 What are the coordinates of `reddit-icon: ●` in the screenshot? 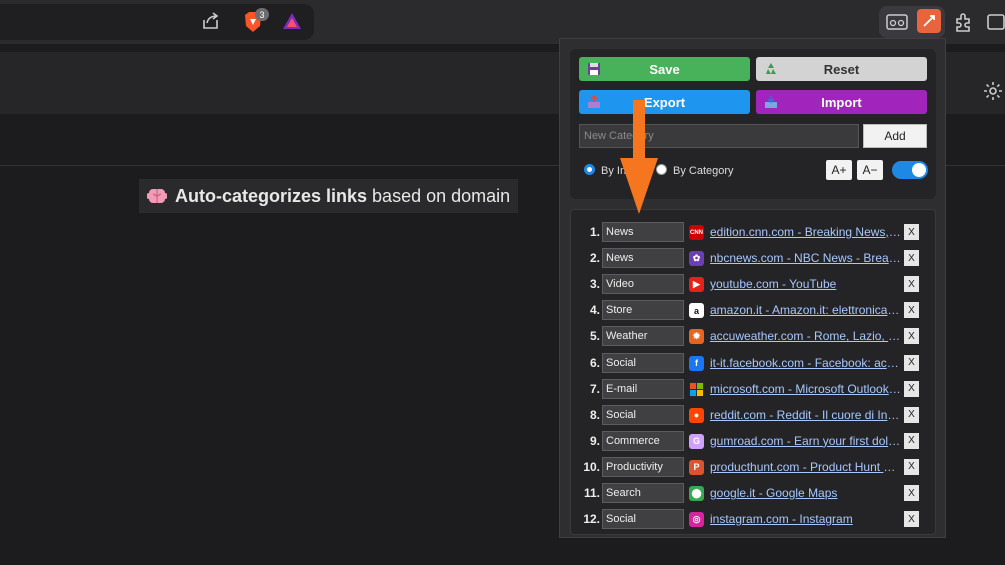 It's located at (696, 415).